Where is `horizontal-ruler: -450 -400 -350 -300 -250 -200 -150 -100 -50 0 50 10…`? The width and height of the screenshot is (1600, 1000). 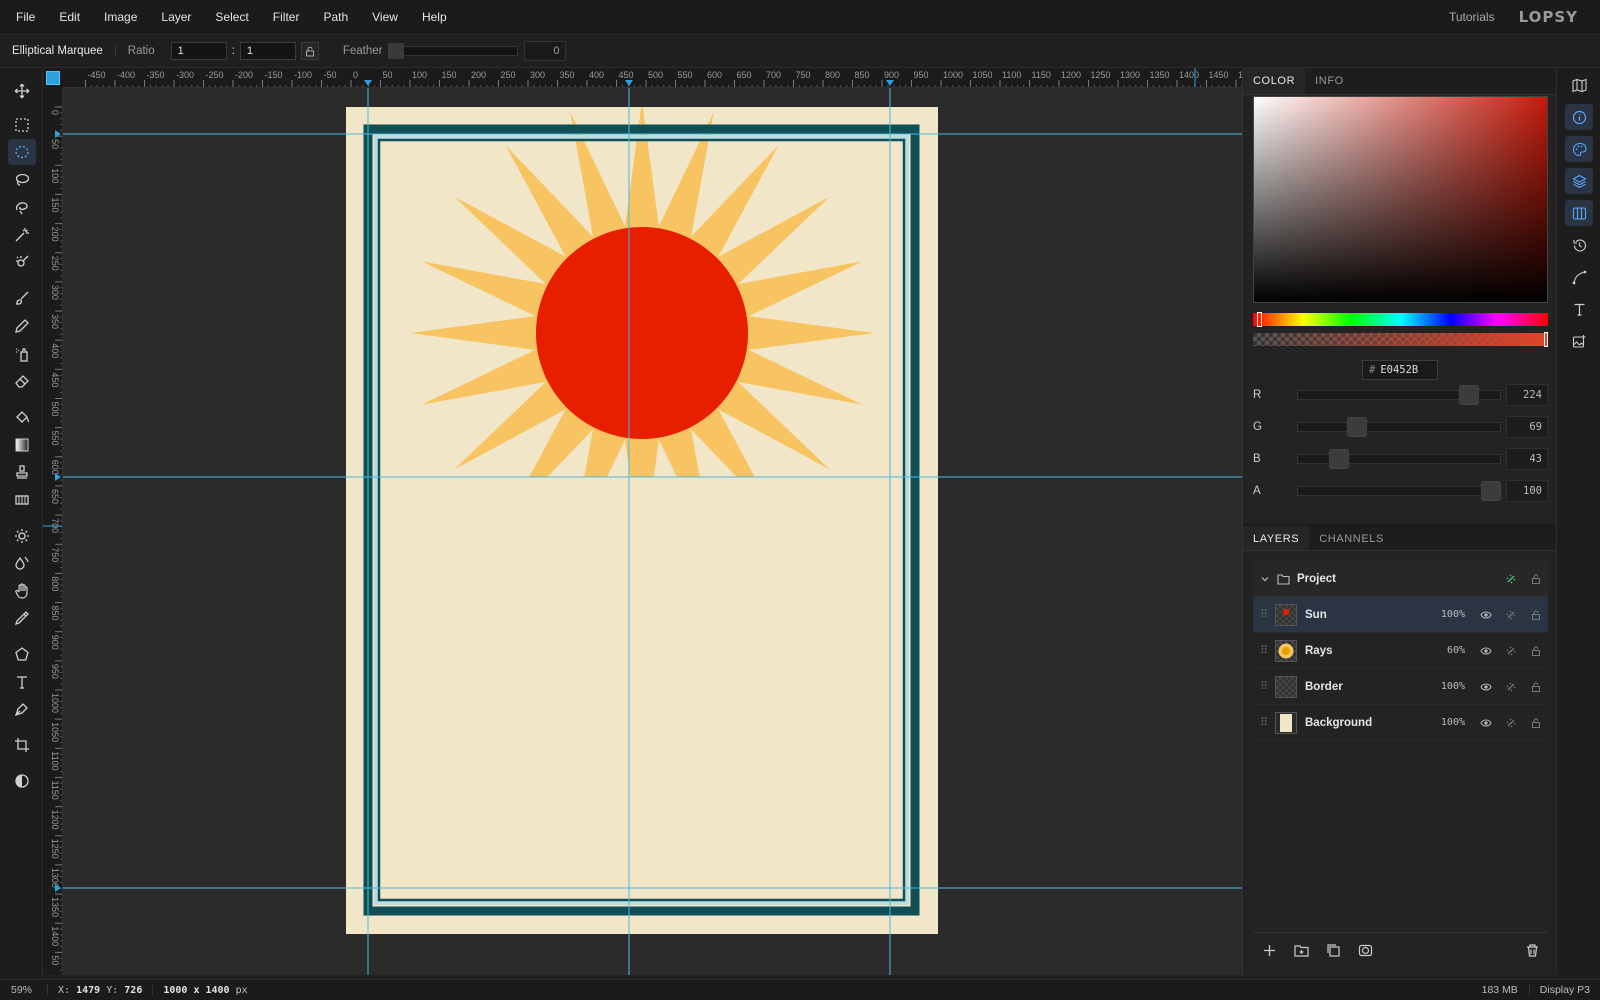
horizontal-ruler: -450 -400 -350 -300 -250 -200 -150 -100 -50 0 50 10… is located at coordinates (652, 78).